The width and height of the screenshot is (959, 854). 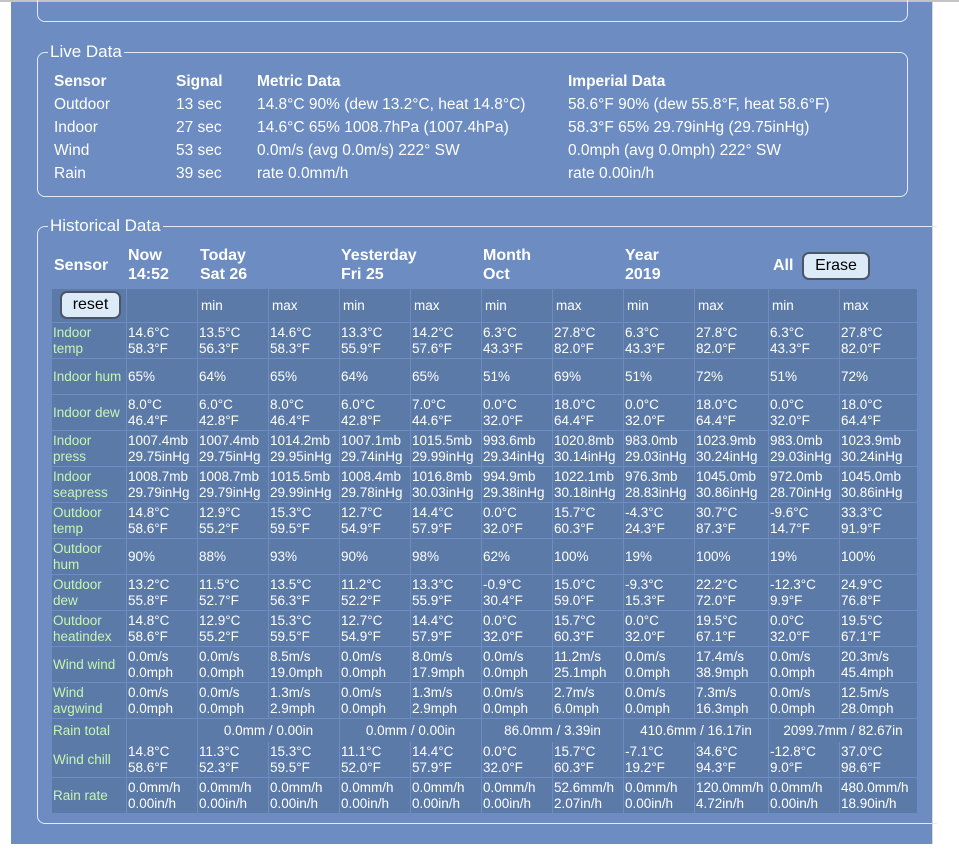 I want to click on max-value-cell: 1.3m/s 2.9mph, so click(x=446, y=700).